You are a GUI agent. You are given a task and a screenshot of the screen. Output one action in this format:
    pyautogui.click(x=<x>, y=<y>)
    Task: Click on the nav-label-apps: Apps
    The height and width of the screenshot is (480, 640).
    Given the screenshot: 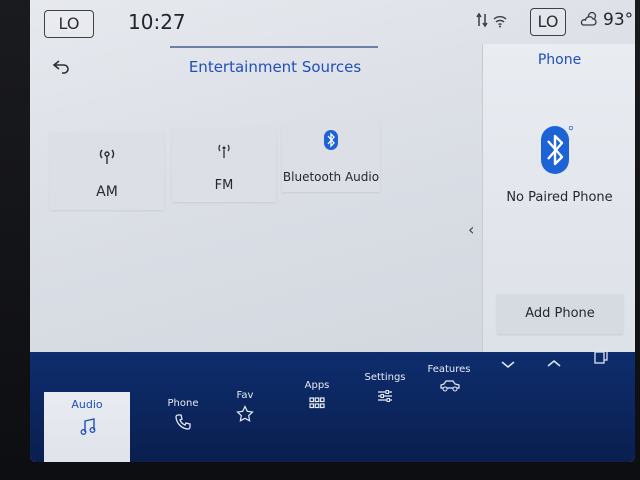 What is the action you would take?
    pyautogui.click(x=317, y=385)
    